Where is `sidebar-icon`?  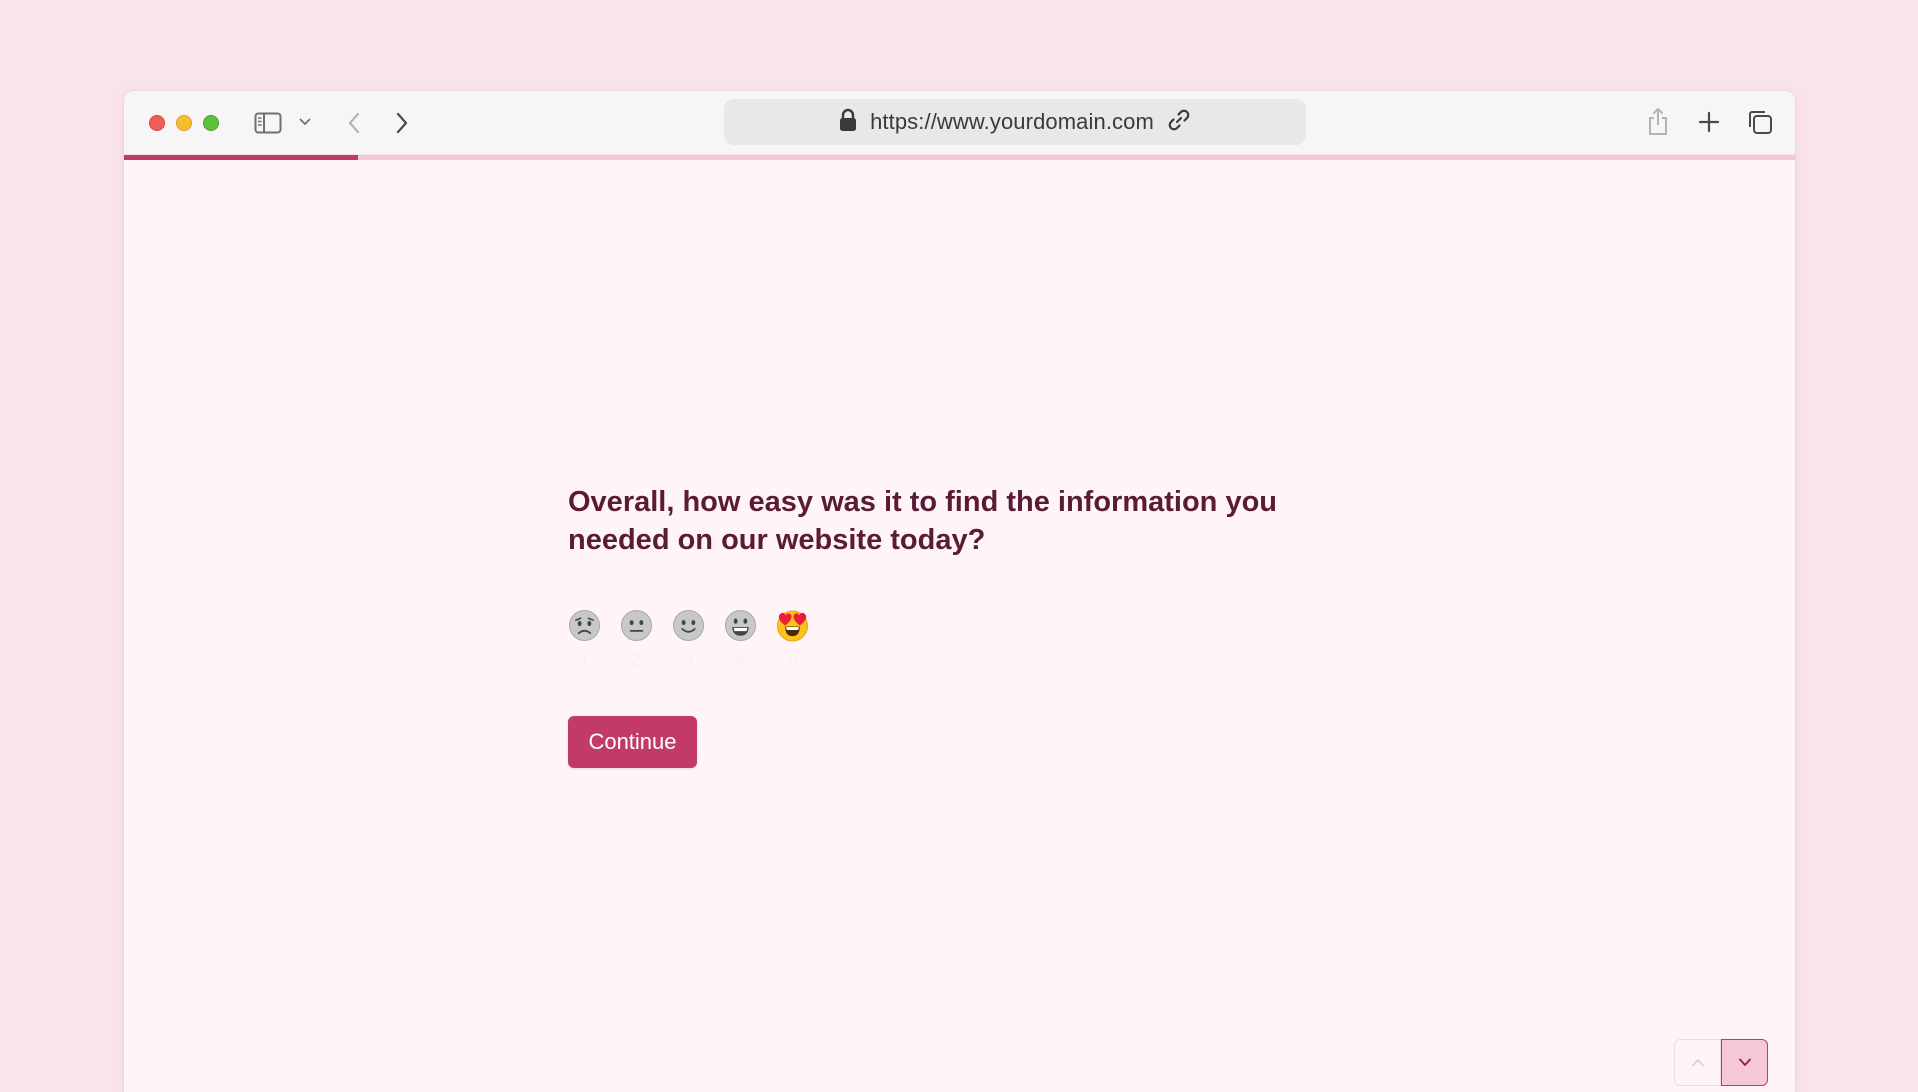 sidebar-icon is located at coordinates (268, 123).